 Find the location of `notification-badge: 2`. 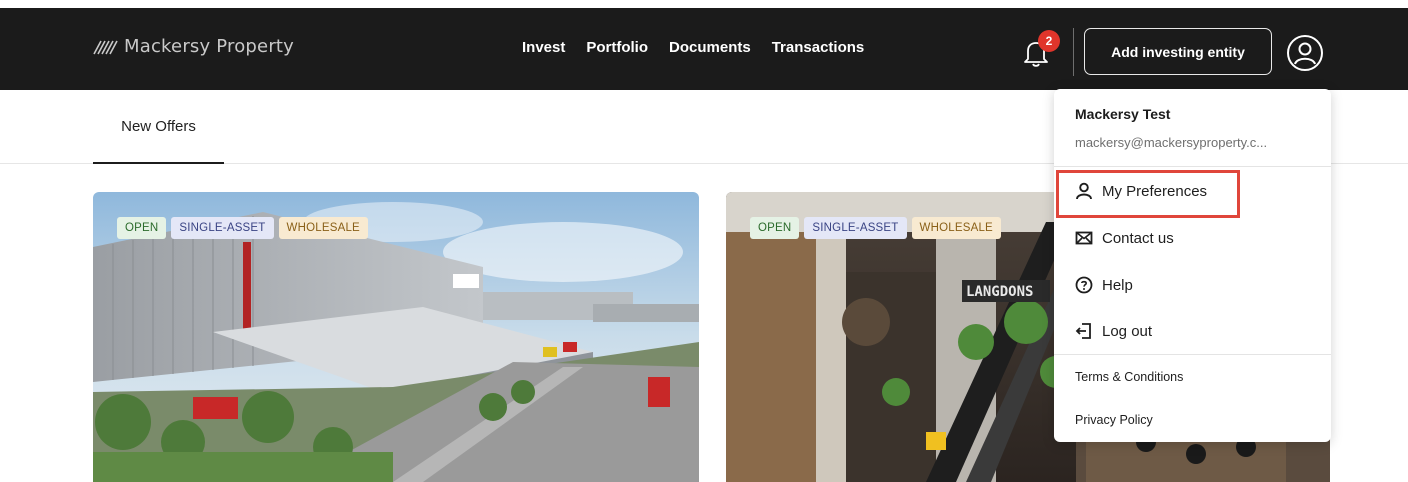

notification-badge: 2 is located at coordinates (1049, 41).